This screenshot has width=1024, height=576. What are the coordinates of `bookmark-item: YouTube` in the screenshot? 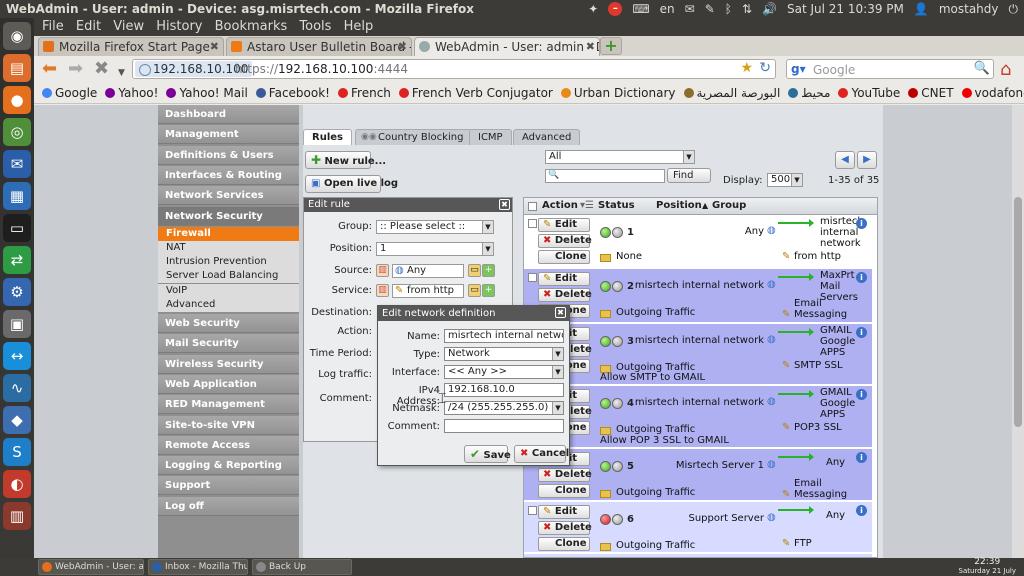 It's located at (869, 92).